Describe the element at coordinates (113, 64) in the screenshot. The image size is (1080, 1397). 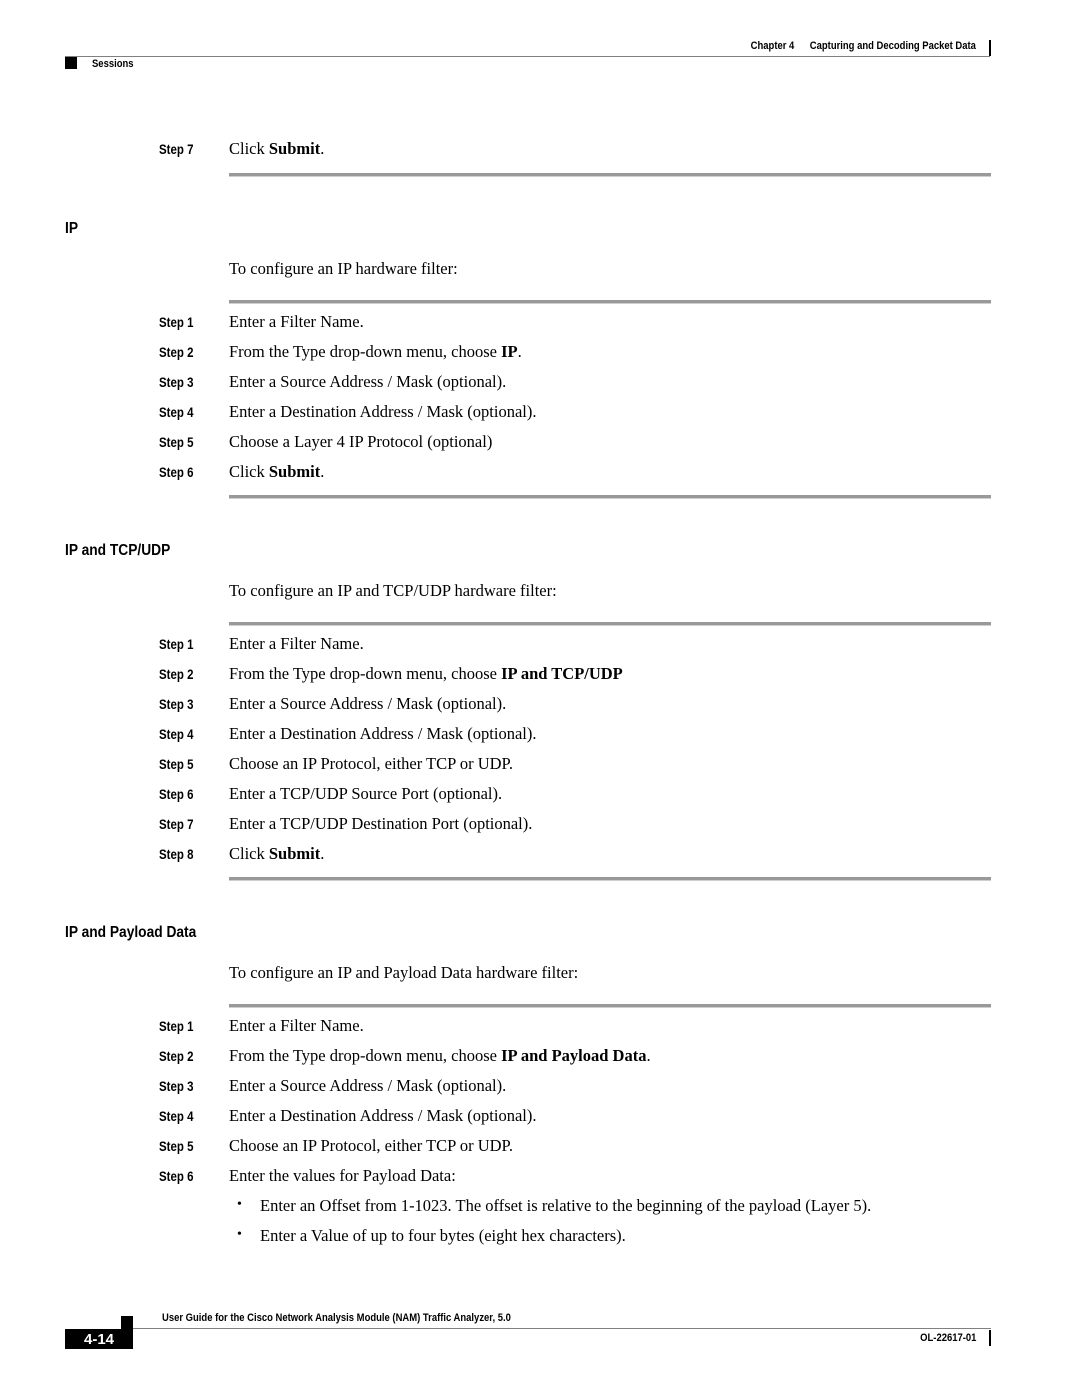
I see `header-section: Sessions` at that location.